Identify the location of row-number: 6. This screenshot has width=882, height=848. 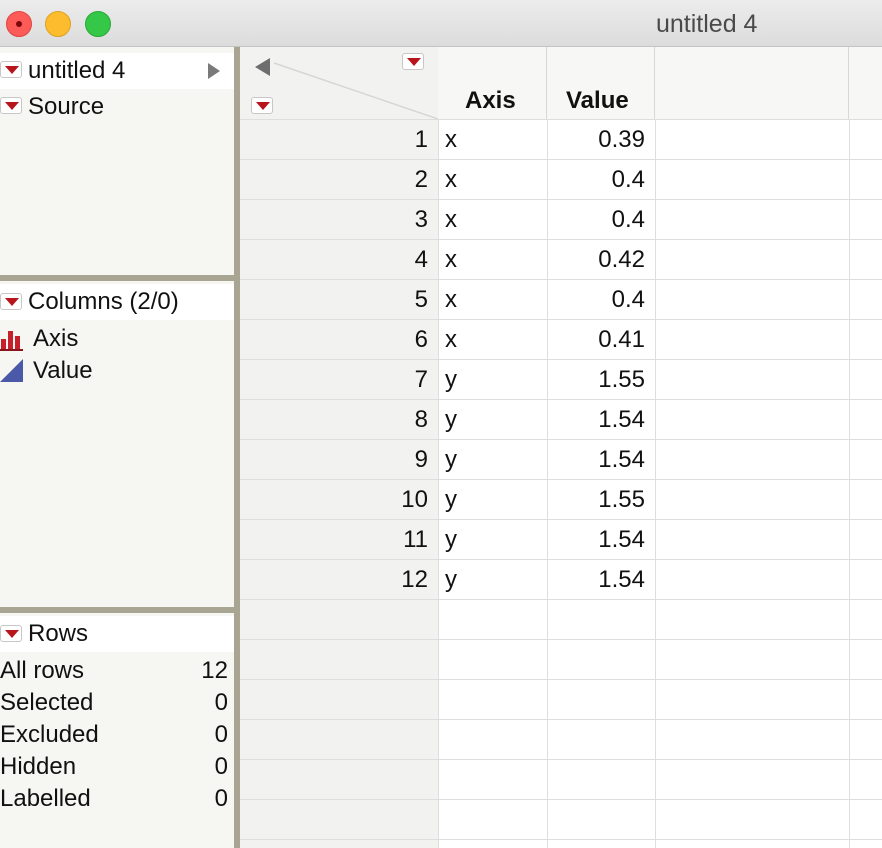
(334, 340).